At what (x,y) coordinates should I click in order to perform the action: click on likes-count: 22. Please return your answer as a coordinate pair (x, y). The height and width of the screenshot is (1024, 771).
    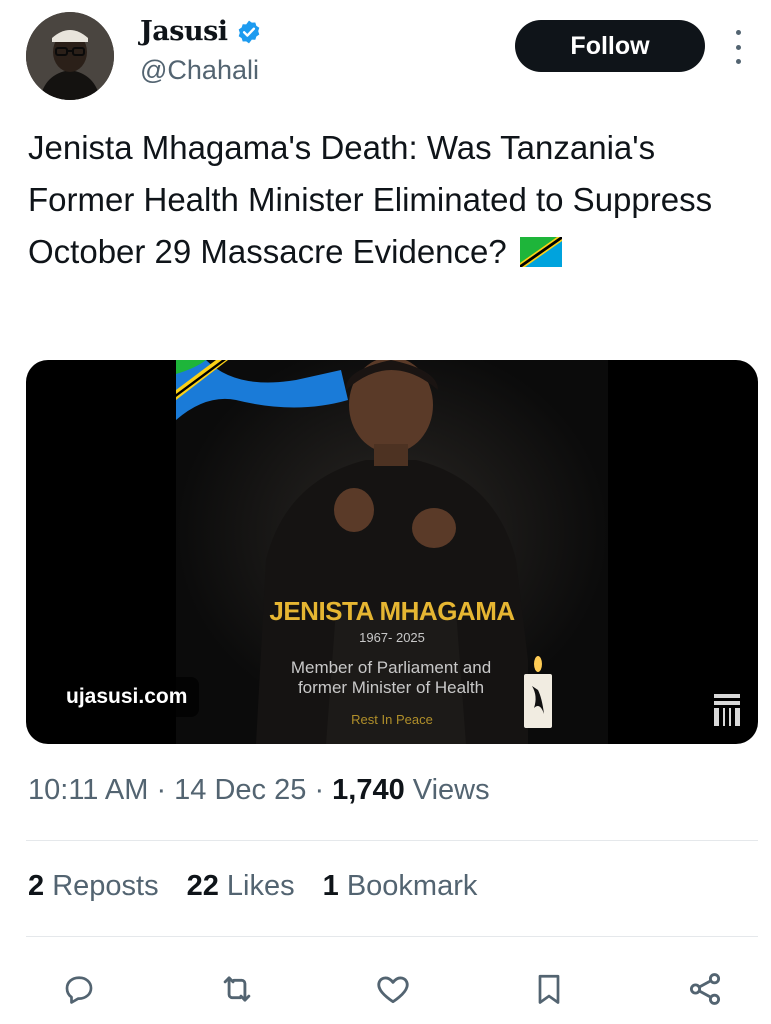
    Looking at the image, I should click on (202, 886).